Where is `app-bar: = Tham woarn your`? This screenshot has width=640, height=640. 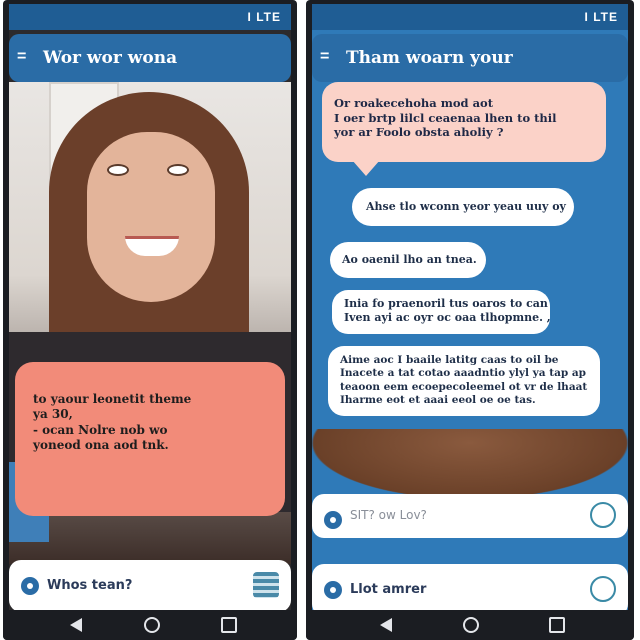 app-bar: = Tham woarn your is located at coordinates (470, 58).